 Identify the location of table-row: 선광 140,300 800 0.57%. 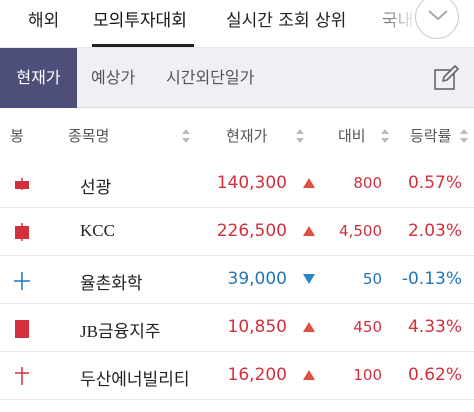
(237, 184).